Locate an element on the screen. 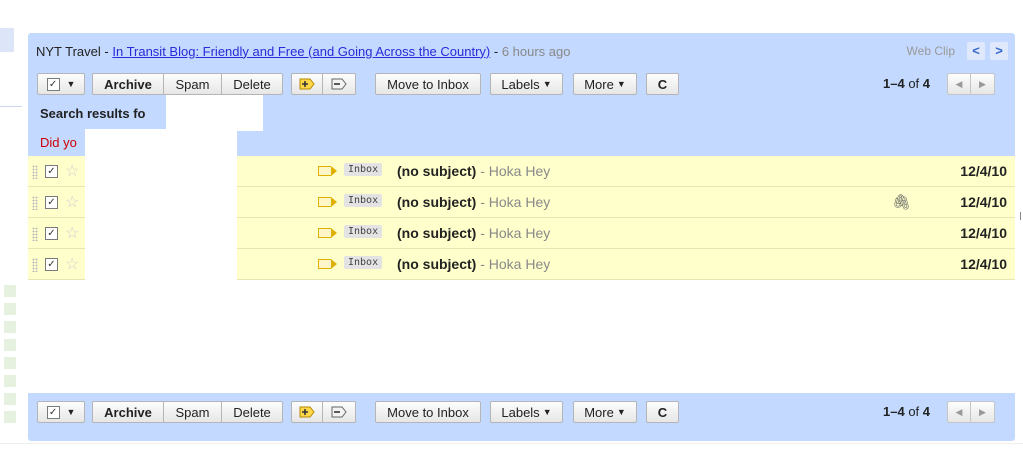 This screenshot has width=1023, height=459. web-clip-next-button: > is located at coordinates (999, 51).